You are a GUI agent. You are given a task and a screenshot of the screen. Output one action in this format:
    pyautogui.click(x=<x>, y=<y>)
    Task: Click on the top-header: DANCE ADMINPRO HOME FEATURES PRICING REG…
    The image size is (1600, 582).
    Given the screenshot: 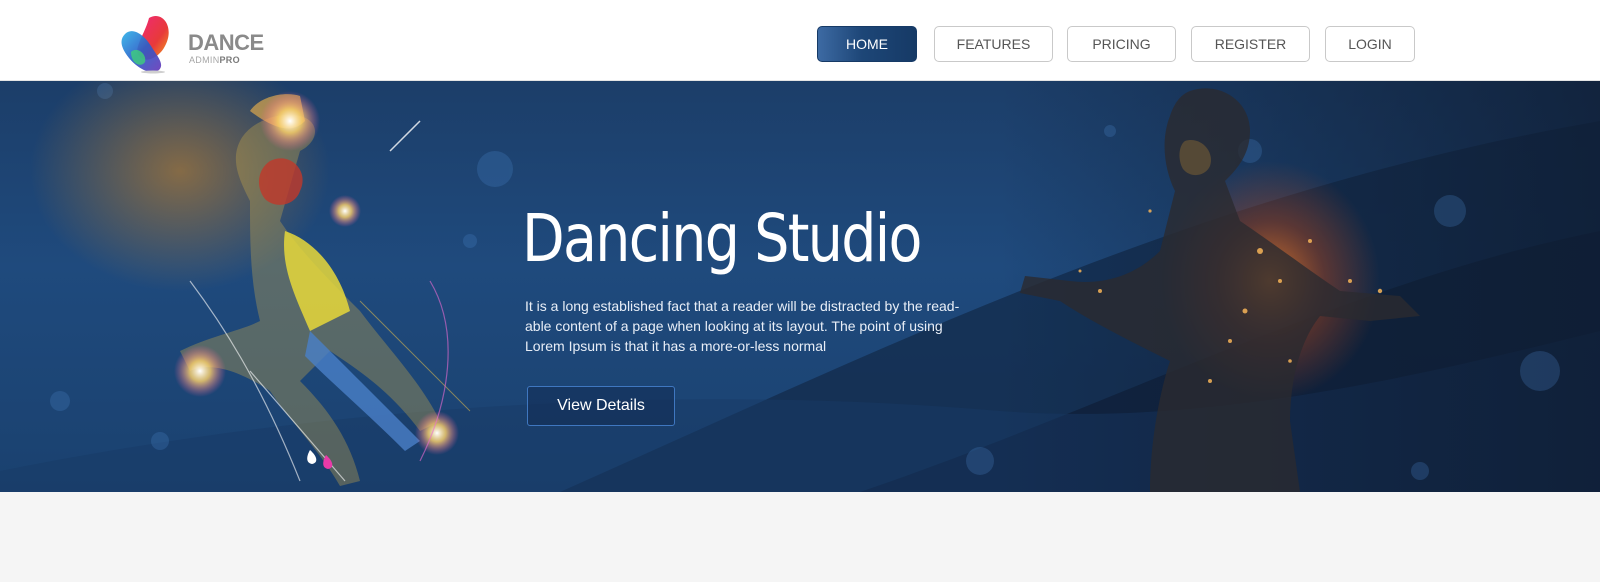 What is the action you would take?
    pyautogui.click(x=800, y=40)
    